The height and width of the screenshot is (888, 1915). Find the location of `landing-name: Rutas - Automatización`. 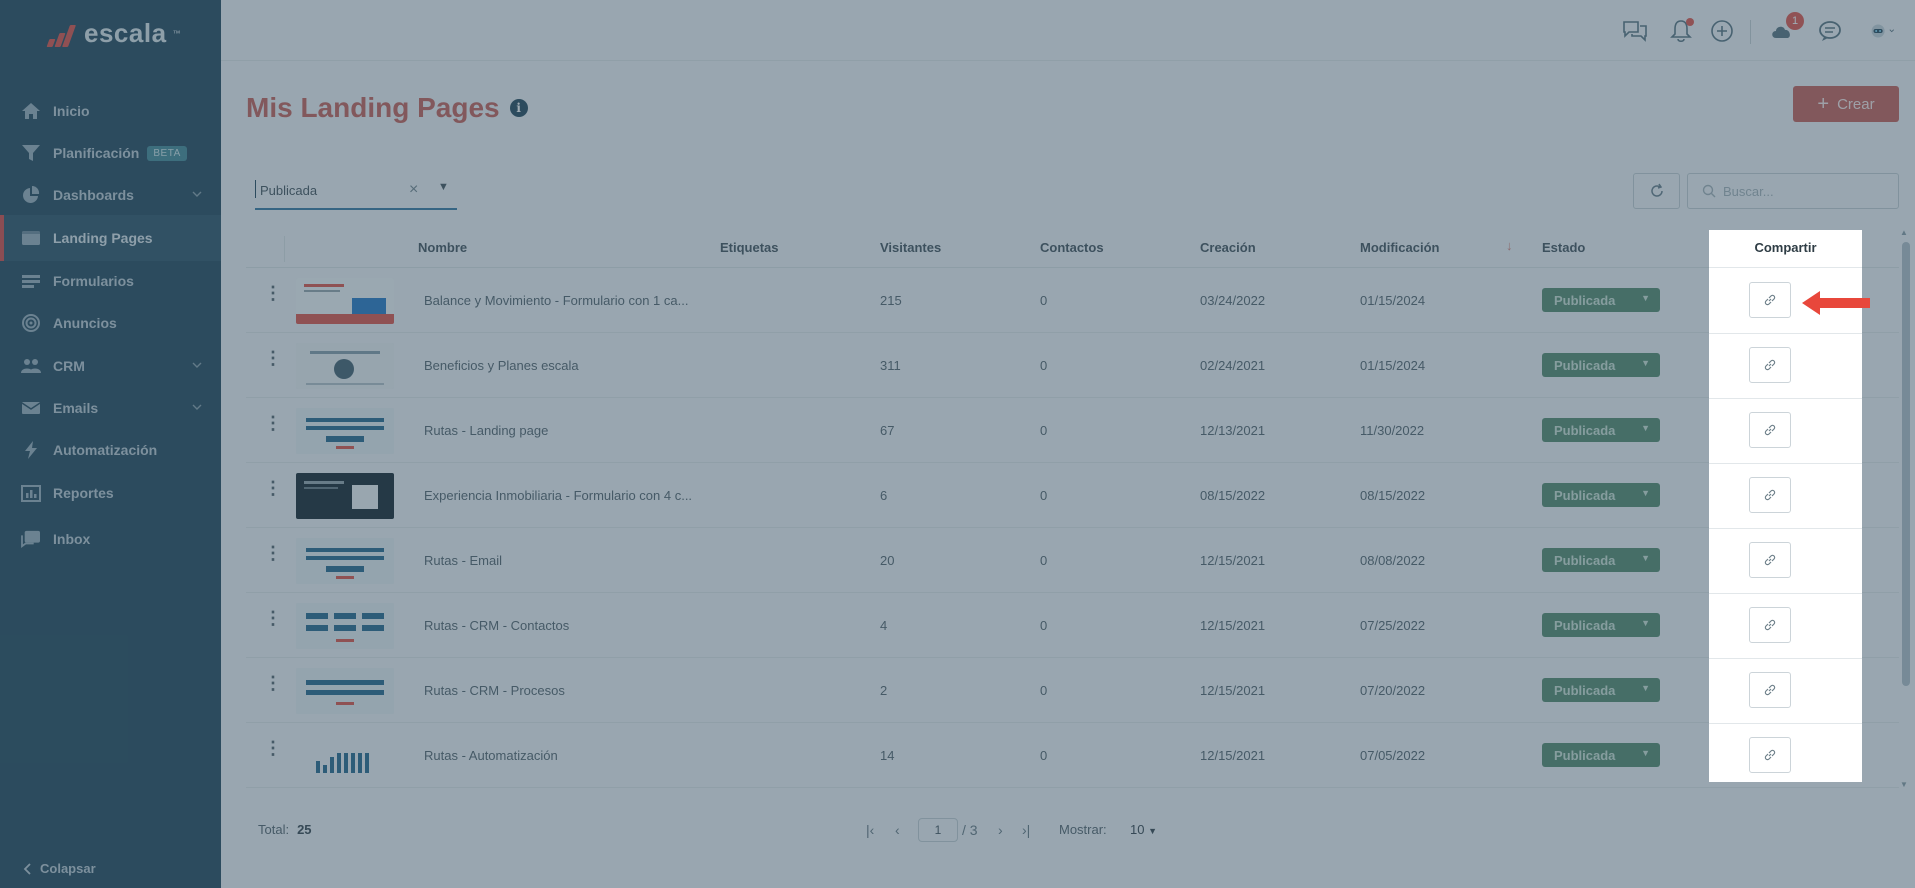

landing-name: Rutas - Automatización is located at coordinates (491, 755).